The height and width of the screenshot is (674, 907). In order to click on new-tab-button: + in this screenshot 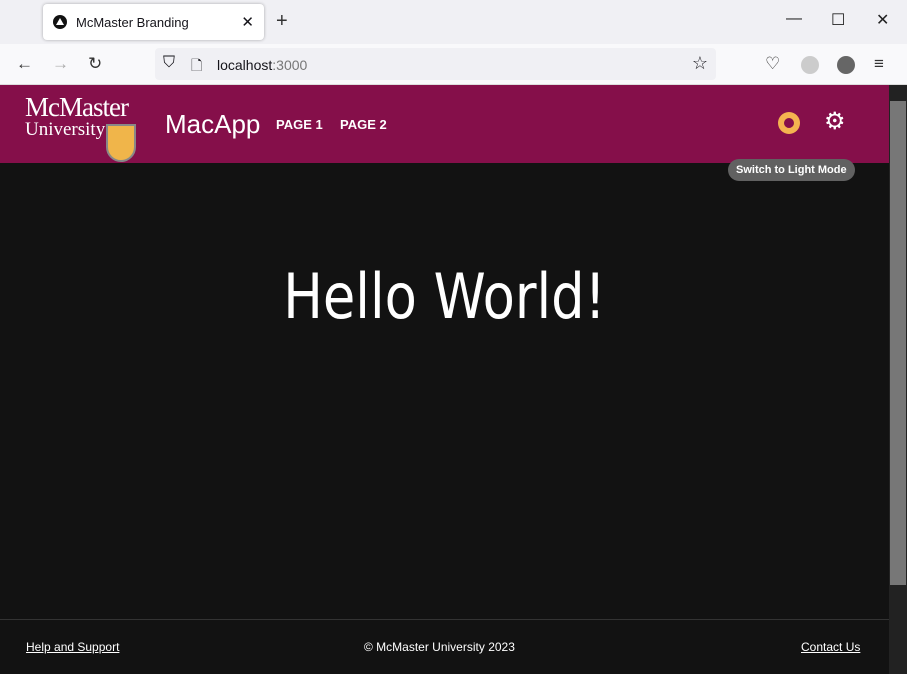, I will do `click(282, 21)`.